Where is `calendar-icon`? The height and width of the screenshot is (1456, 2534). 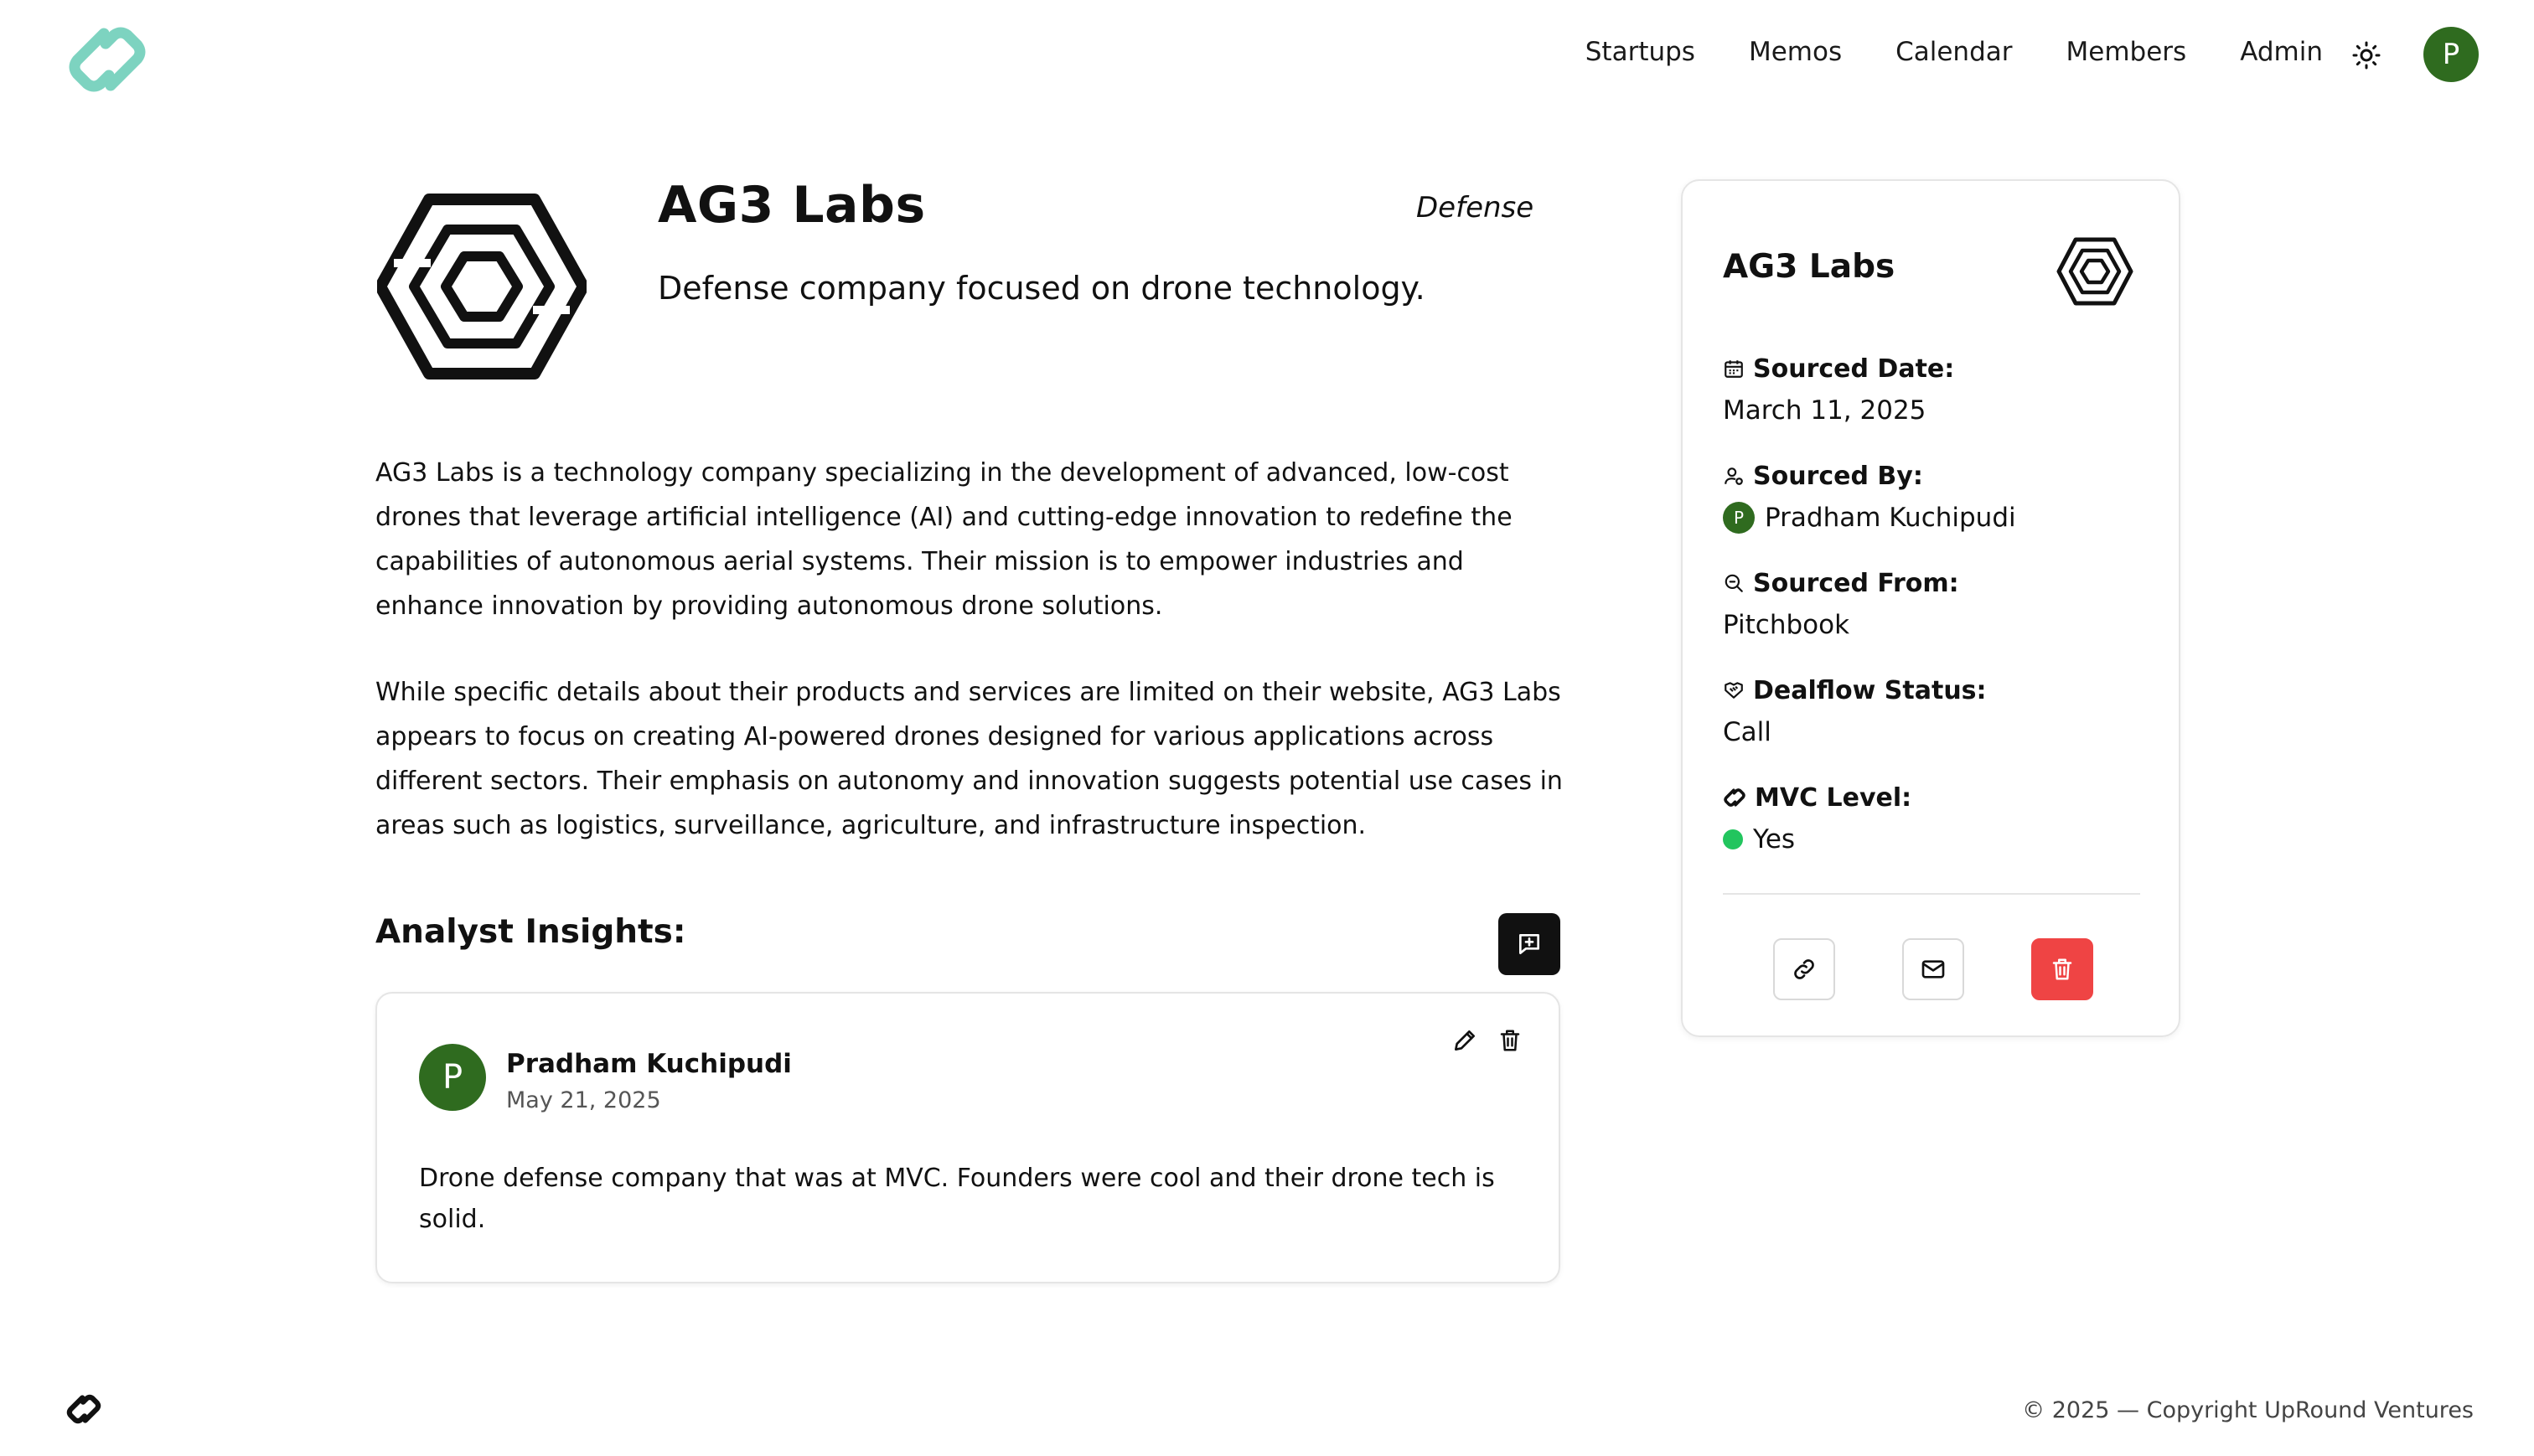
calendar-icon is located at coordinates (1734, 369).